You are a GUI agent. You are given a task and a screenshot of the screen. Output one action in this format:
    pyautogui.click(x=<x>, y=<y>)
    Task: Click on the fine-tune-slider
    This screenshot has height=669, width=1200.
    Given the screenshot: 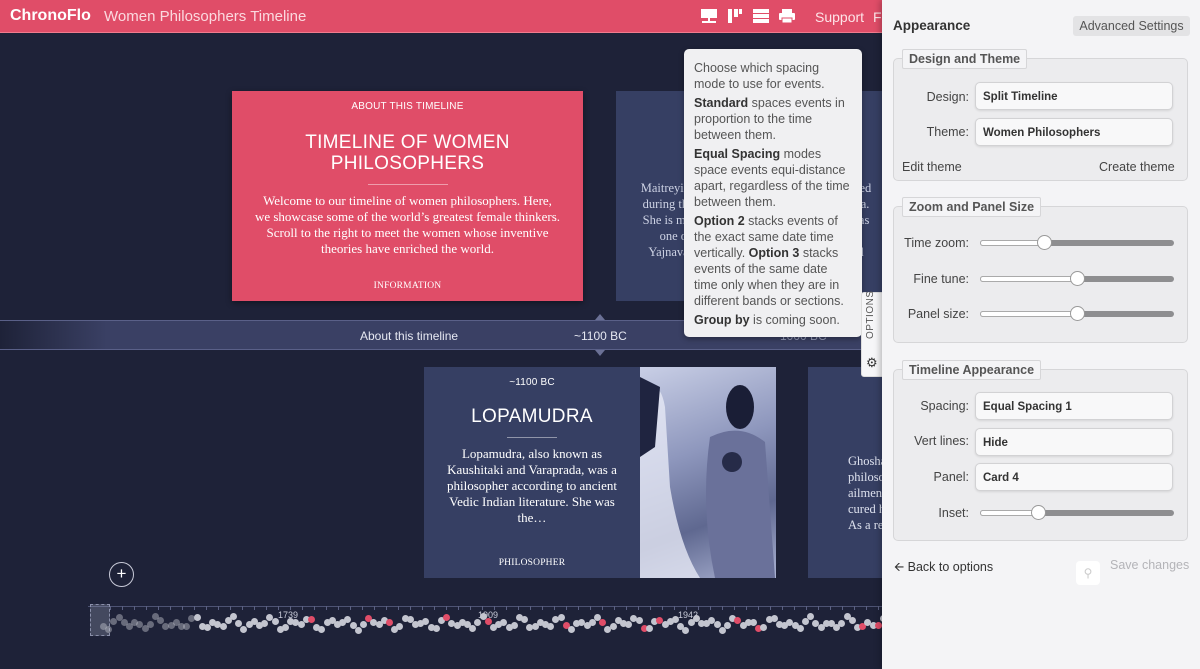 What is the action you would take?
    pyautogui.click(x=1077, y=278)
    